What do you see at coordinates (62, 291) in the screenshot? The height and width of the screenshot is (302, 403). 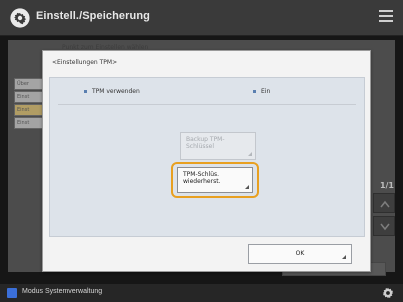 I see `footer-status-text: Modus Systemverwaltung` at bounding box center [62, 291].